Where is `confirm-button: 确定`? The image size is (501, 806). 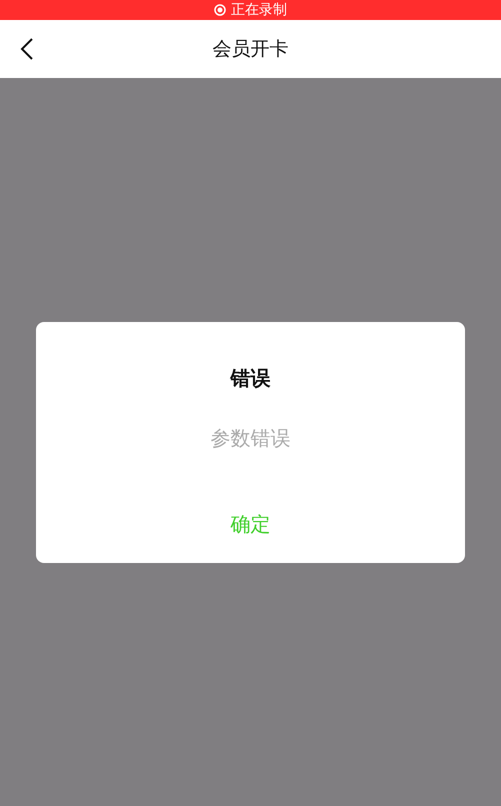 confirm-button: 确定 is located at coordinates (250, 524).